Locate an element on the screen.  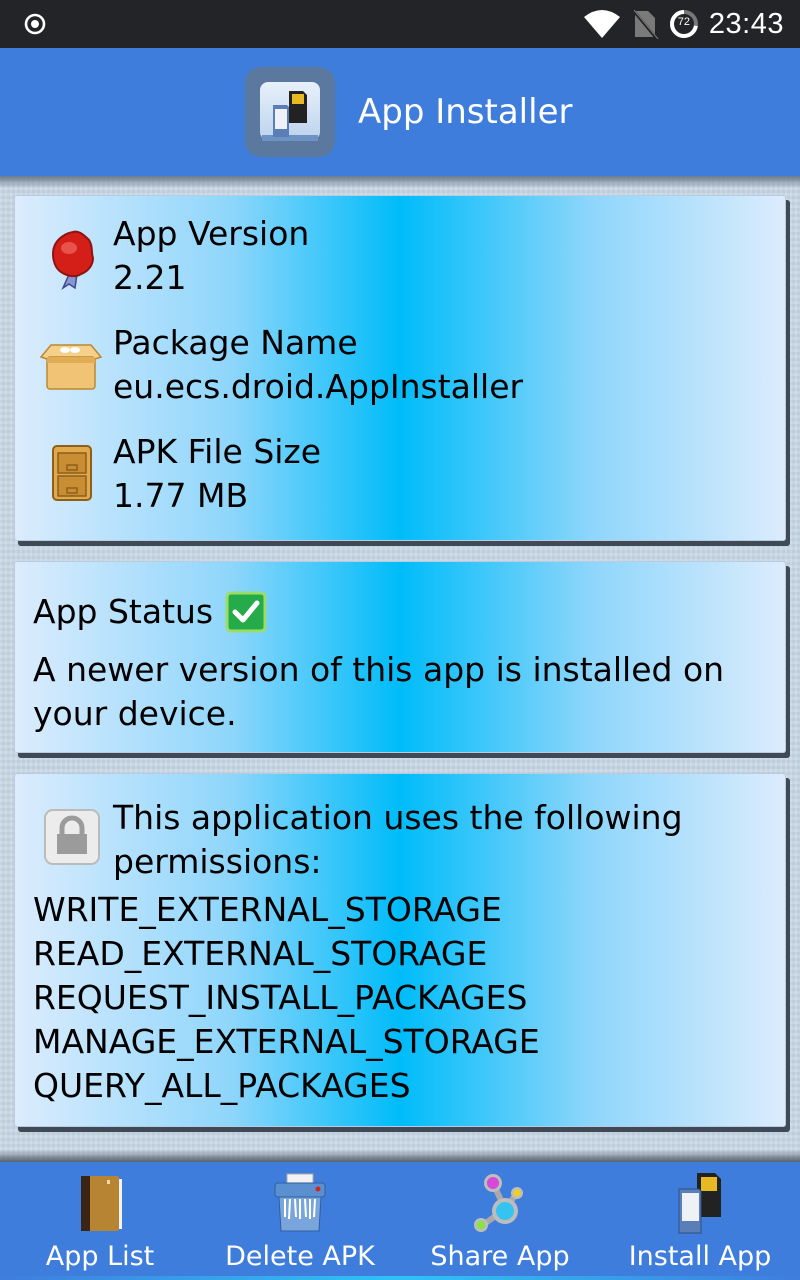
share-nodes-icon is located at coordinates (498, 1203).